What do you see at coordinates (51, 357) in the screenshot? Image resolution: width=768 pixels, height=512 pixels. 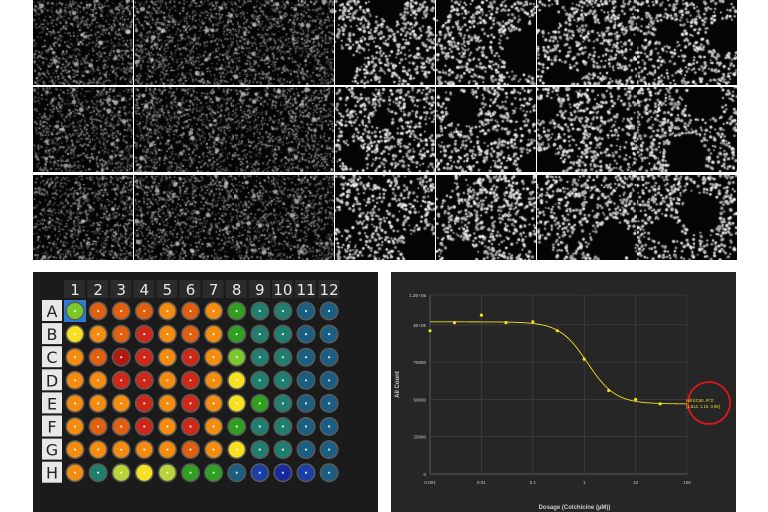 I see `plate-row-label: C` at bounding box center [51, 357].